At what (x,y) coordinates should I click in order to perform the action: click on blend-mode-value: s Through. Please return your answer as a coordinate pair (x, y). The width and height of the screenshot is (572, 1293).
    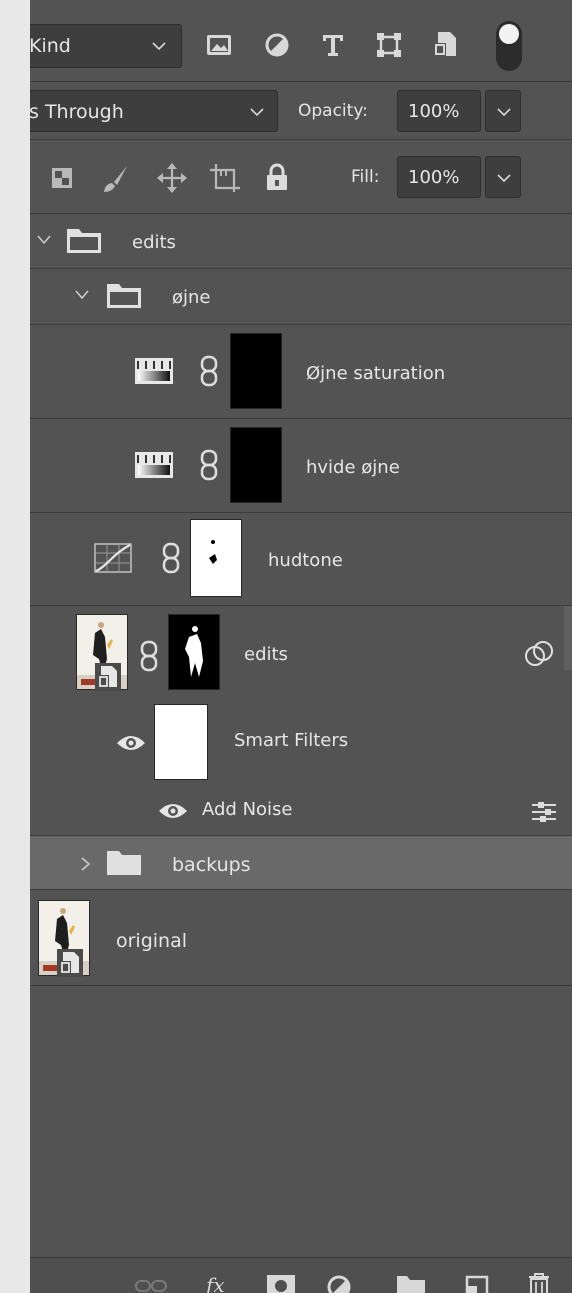
    Looking at the image, I should click on (77, 112).